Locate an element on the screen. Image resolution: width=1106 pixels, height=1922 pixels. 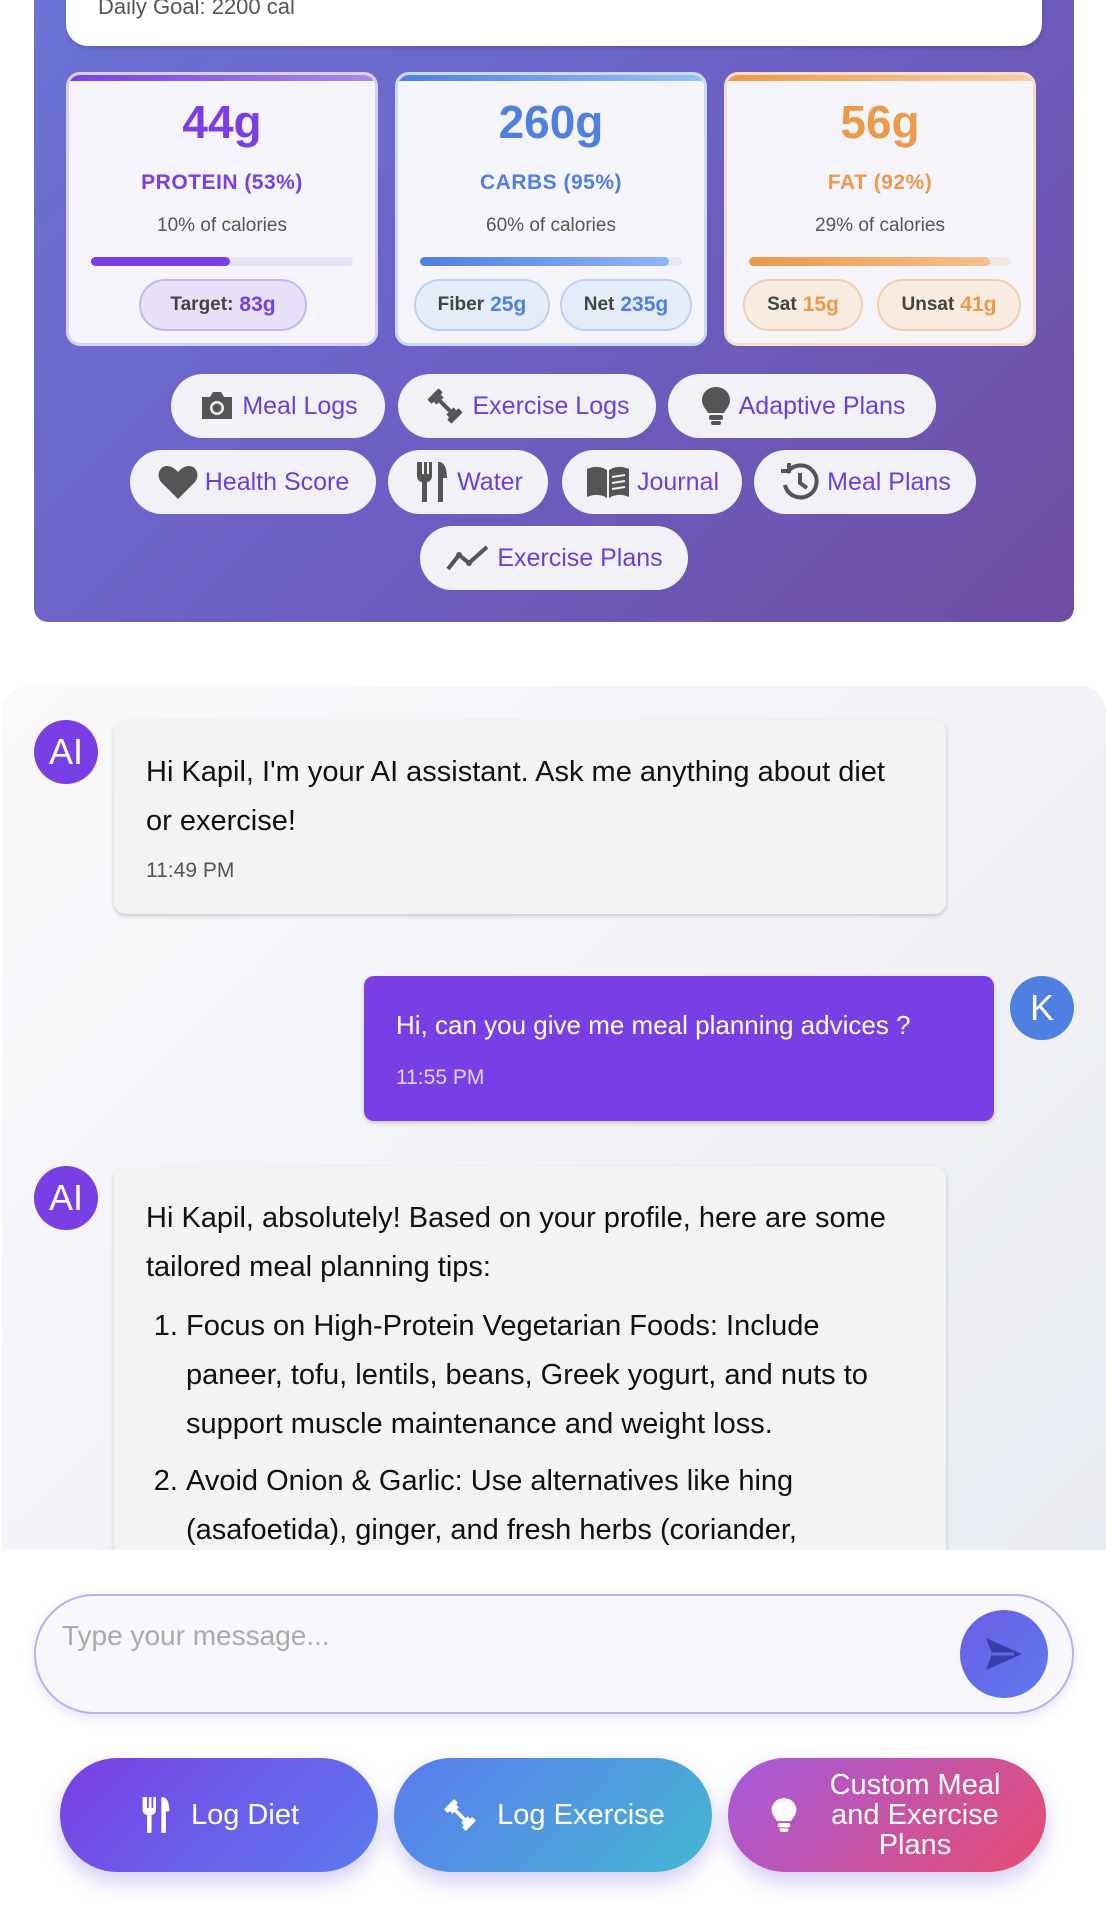
protein-label: PROTEIN (53%) is located at coordinates (222, 182).